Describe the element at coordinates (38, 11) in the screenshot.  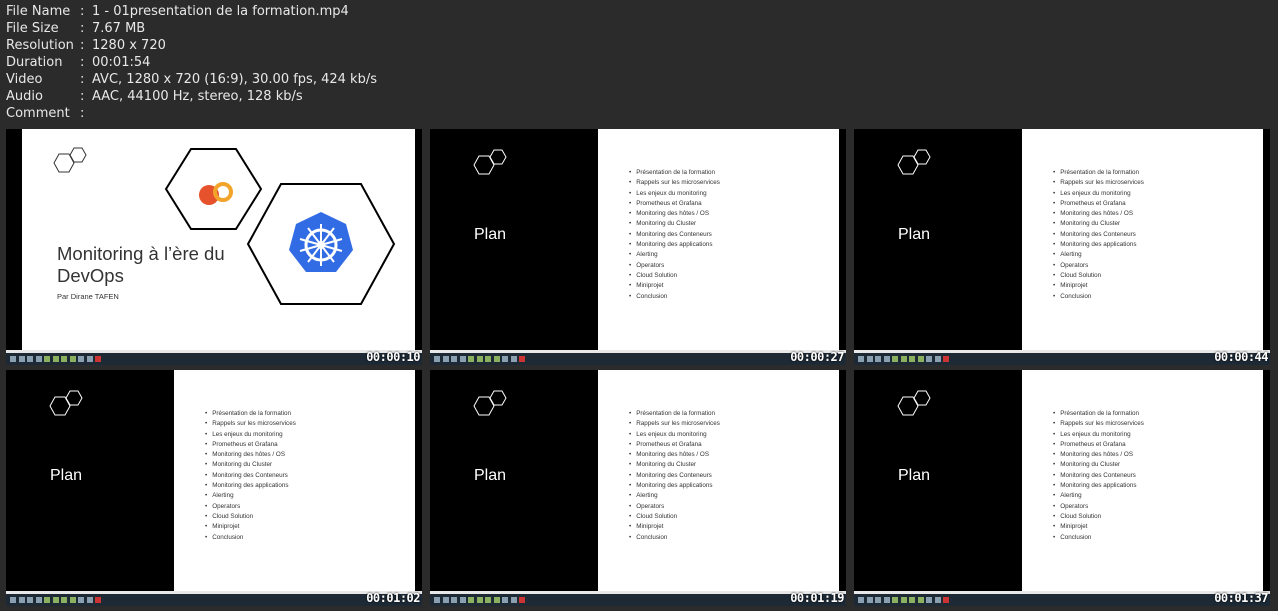
I see `info-key: File Name` at that location.